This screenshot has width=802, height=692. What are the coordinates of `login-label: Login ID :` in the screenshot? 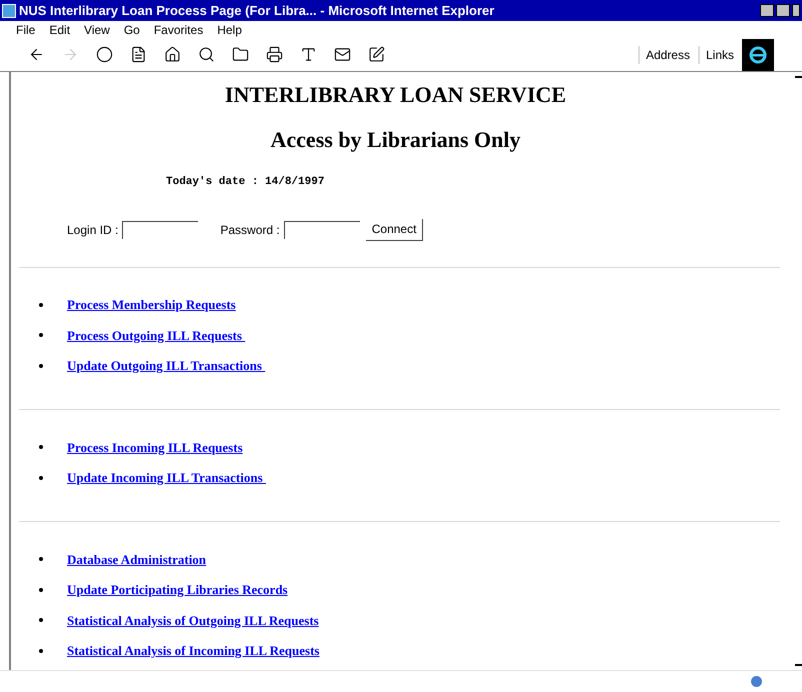 It's located at (92, 230).